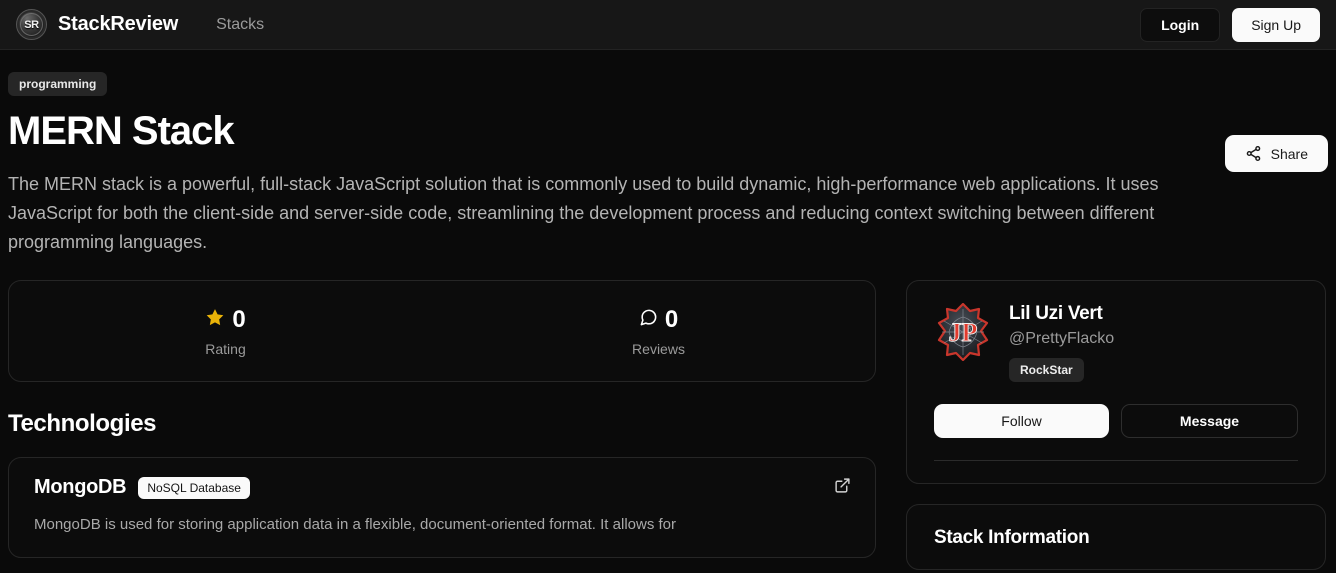  Describe the element at coordinates (225, 320) in the screenshot. I see `stat-rating-value-row: 0` at that location.